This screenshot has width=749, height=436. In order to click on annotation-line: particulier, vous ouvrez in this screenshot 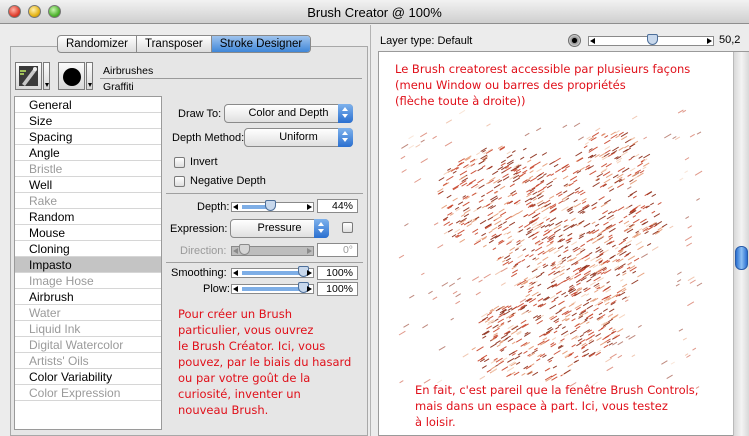, I will do `click(246, 330)`.